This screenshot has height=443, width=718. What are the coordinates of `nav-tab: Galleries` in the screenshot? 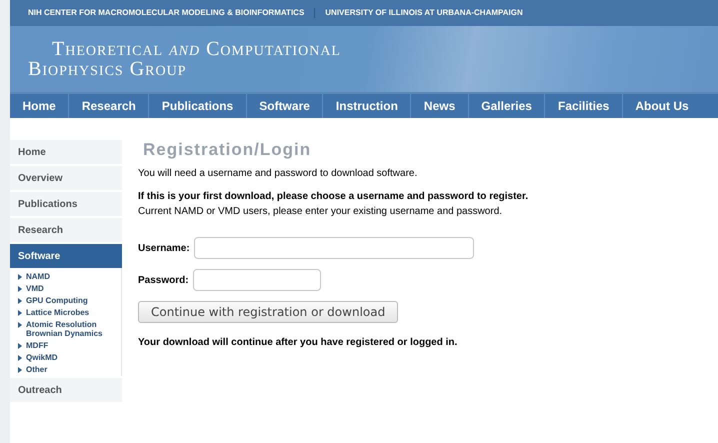 It's located at (506, 106).